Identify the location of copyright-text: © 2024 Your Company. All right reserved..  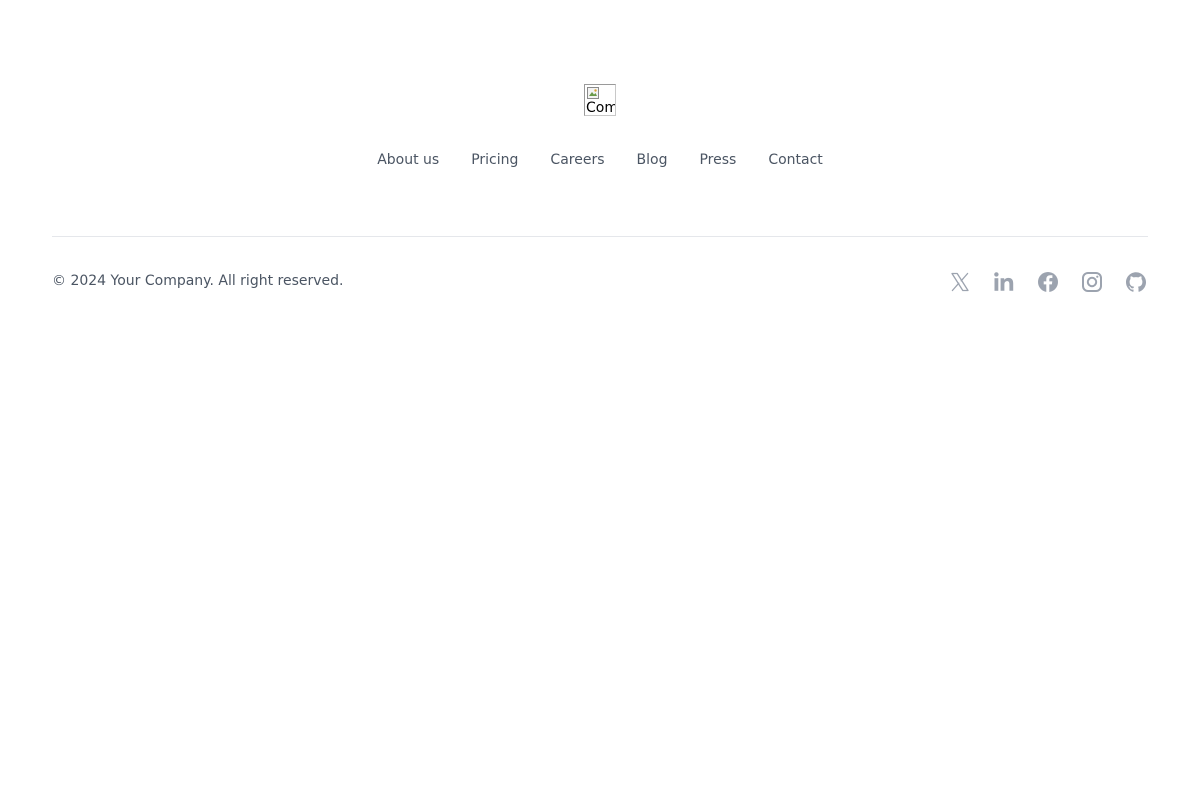
(198, 281).